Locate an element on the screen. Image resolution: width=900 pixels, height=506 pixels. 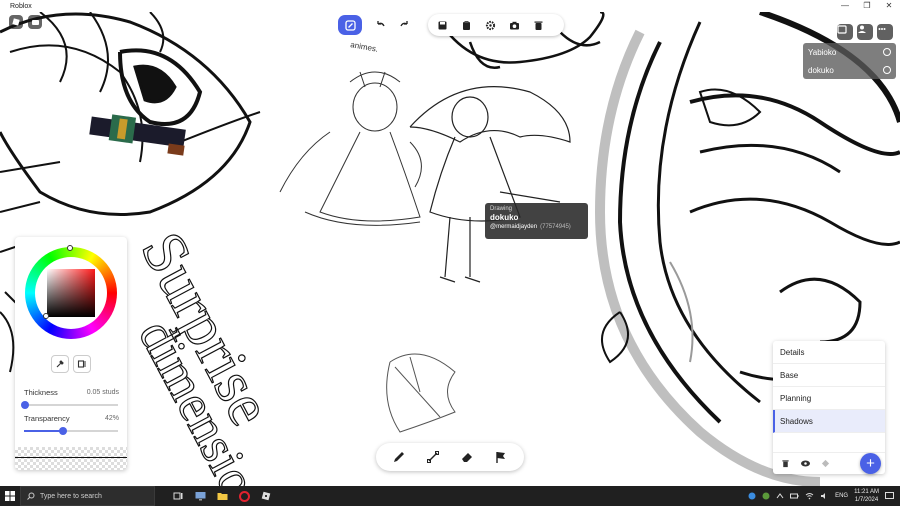
monitor-app-icon is located at coordinates (200, 496).